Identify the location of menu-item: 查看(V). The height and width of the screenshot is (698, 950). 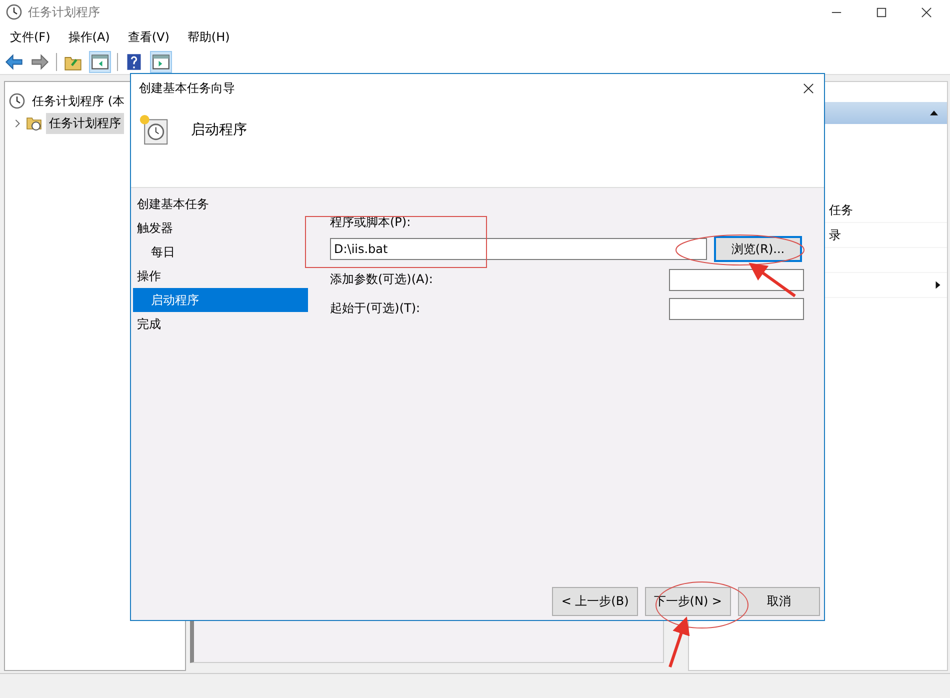
(149, 37).